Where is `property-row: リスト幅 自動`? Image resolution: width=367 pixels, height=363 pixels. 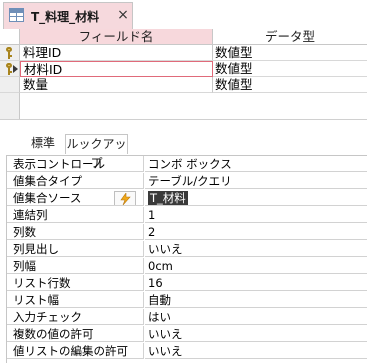
property-row: リスト幅 自動 is located at coordinates (187, 300).